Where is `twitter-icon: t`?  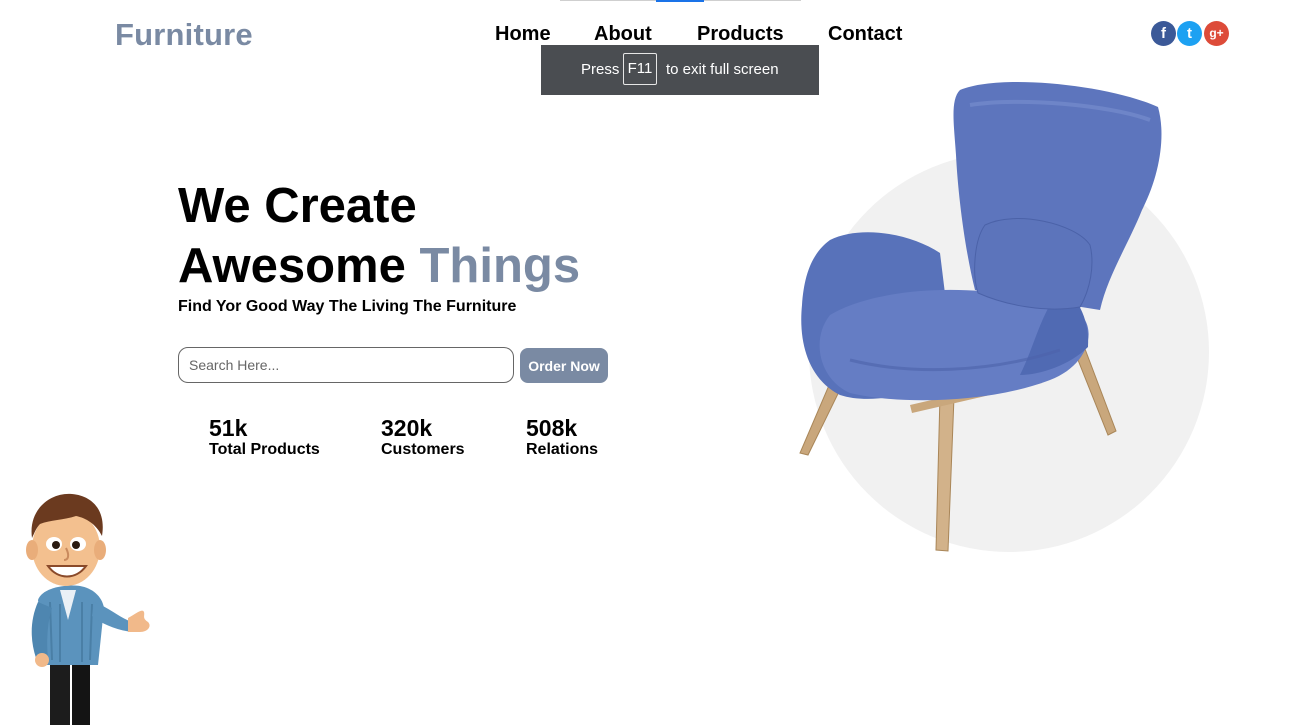
twitter-icon: t is located at coordinates (1189, 33).